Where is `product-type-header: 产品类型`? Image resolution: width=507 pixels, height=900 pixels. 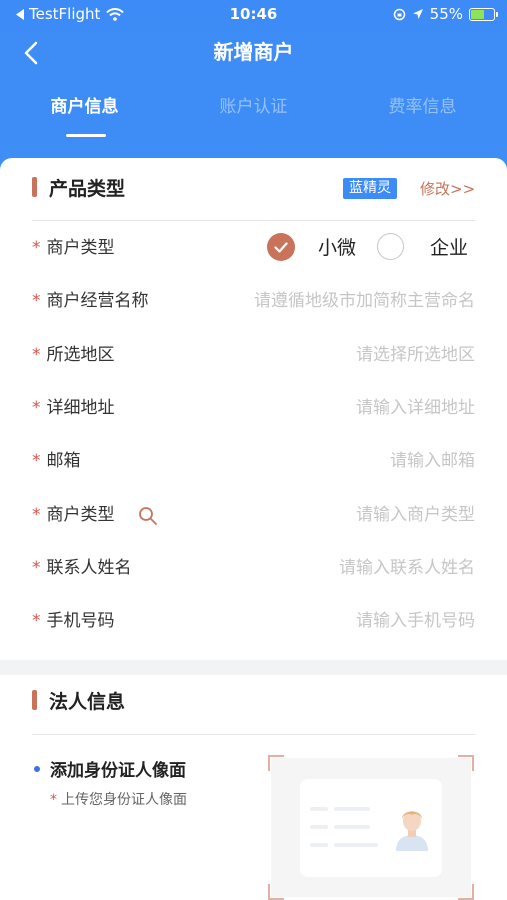 product-type-header: 产品类型 is located at coordinates (78, 187).